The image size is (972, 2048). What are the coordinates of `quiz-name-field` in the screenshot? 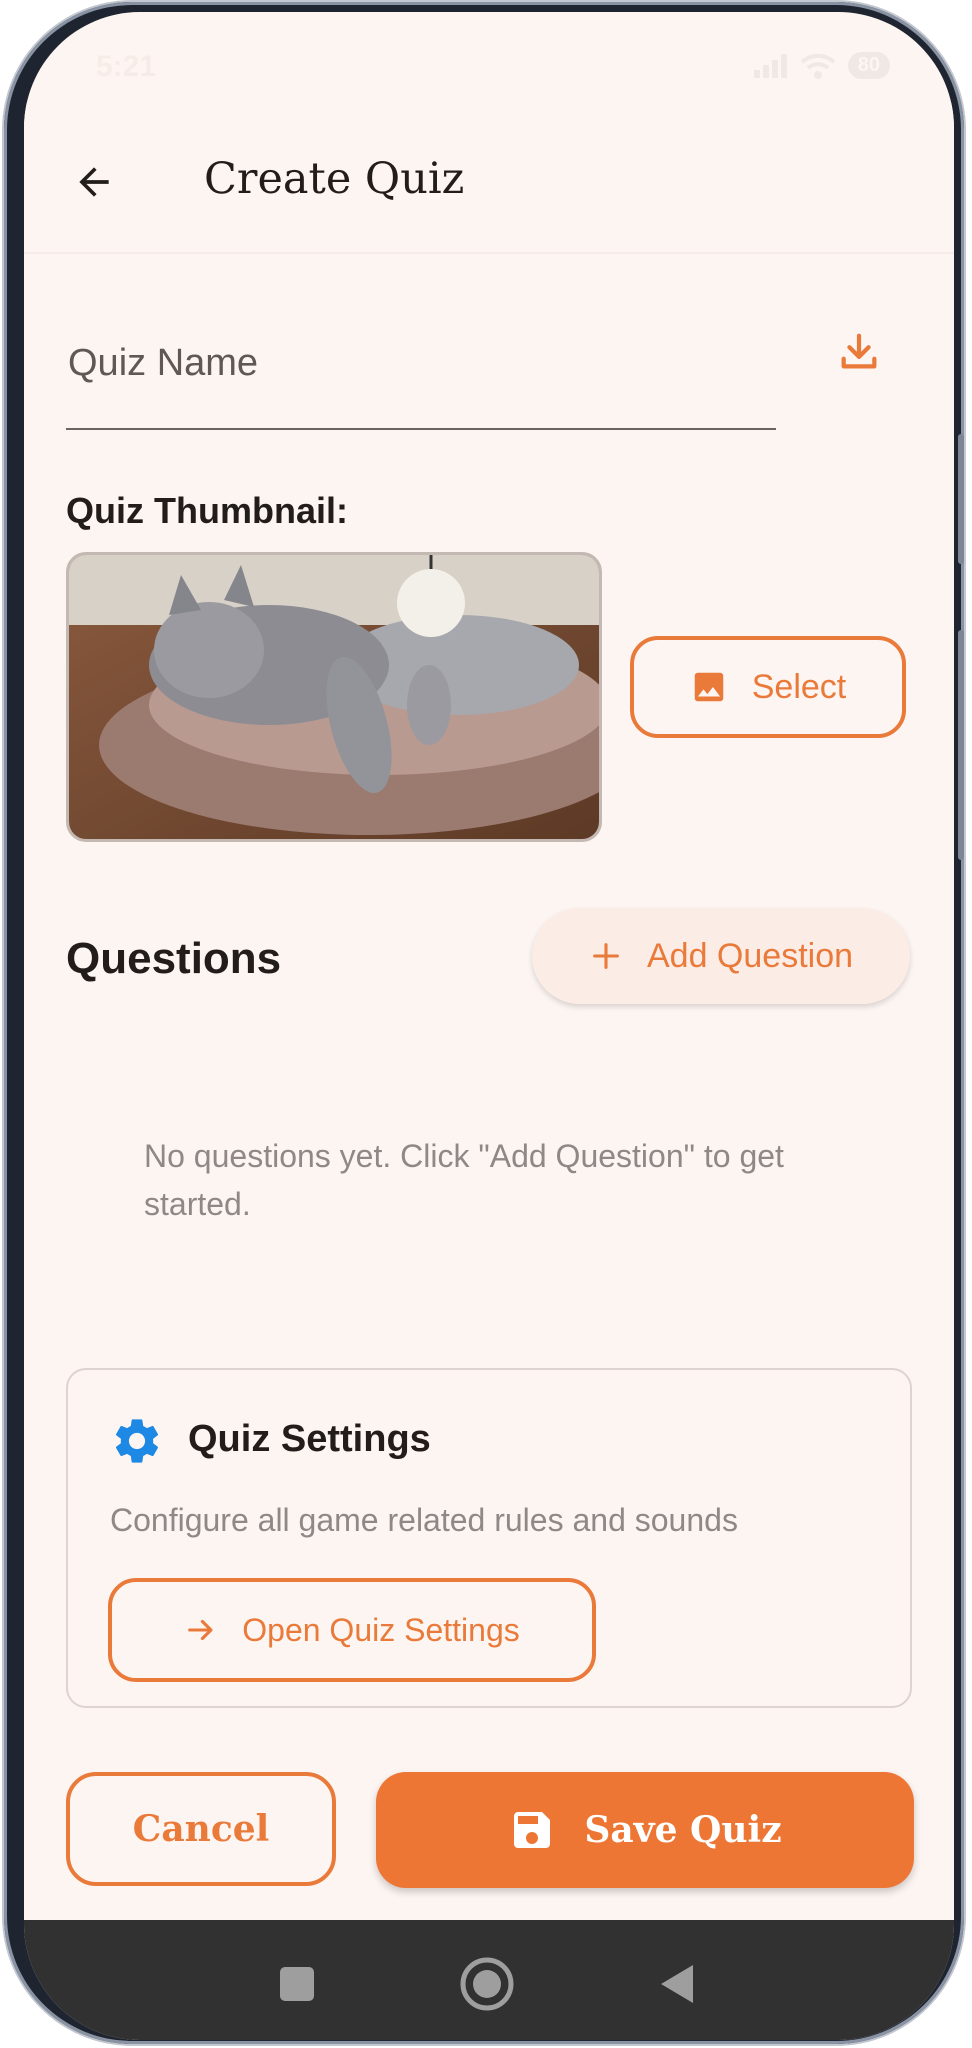 It's located at (421, 371).